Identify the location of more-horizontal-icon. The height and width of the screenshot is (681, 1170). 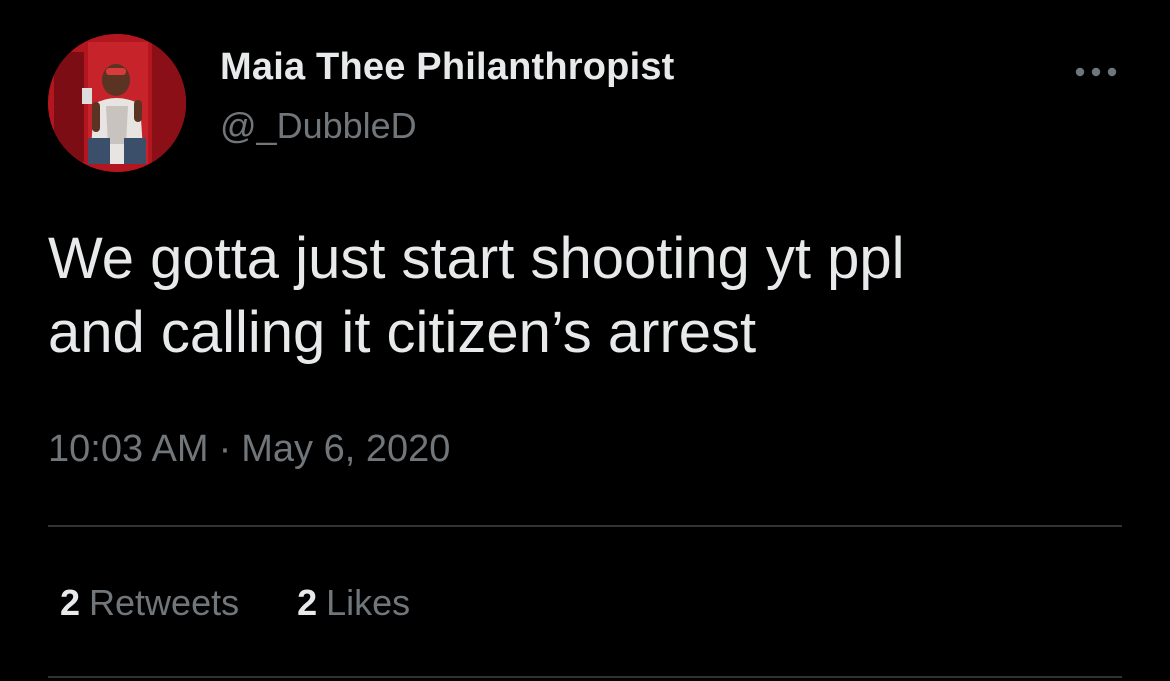
(1096, 72).